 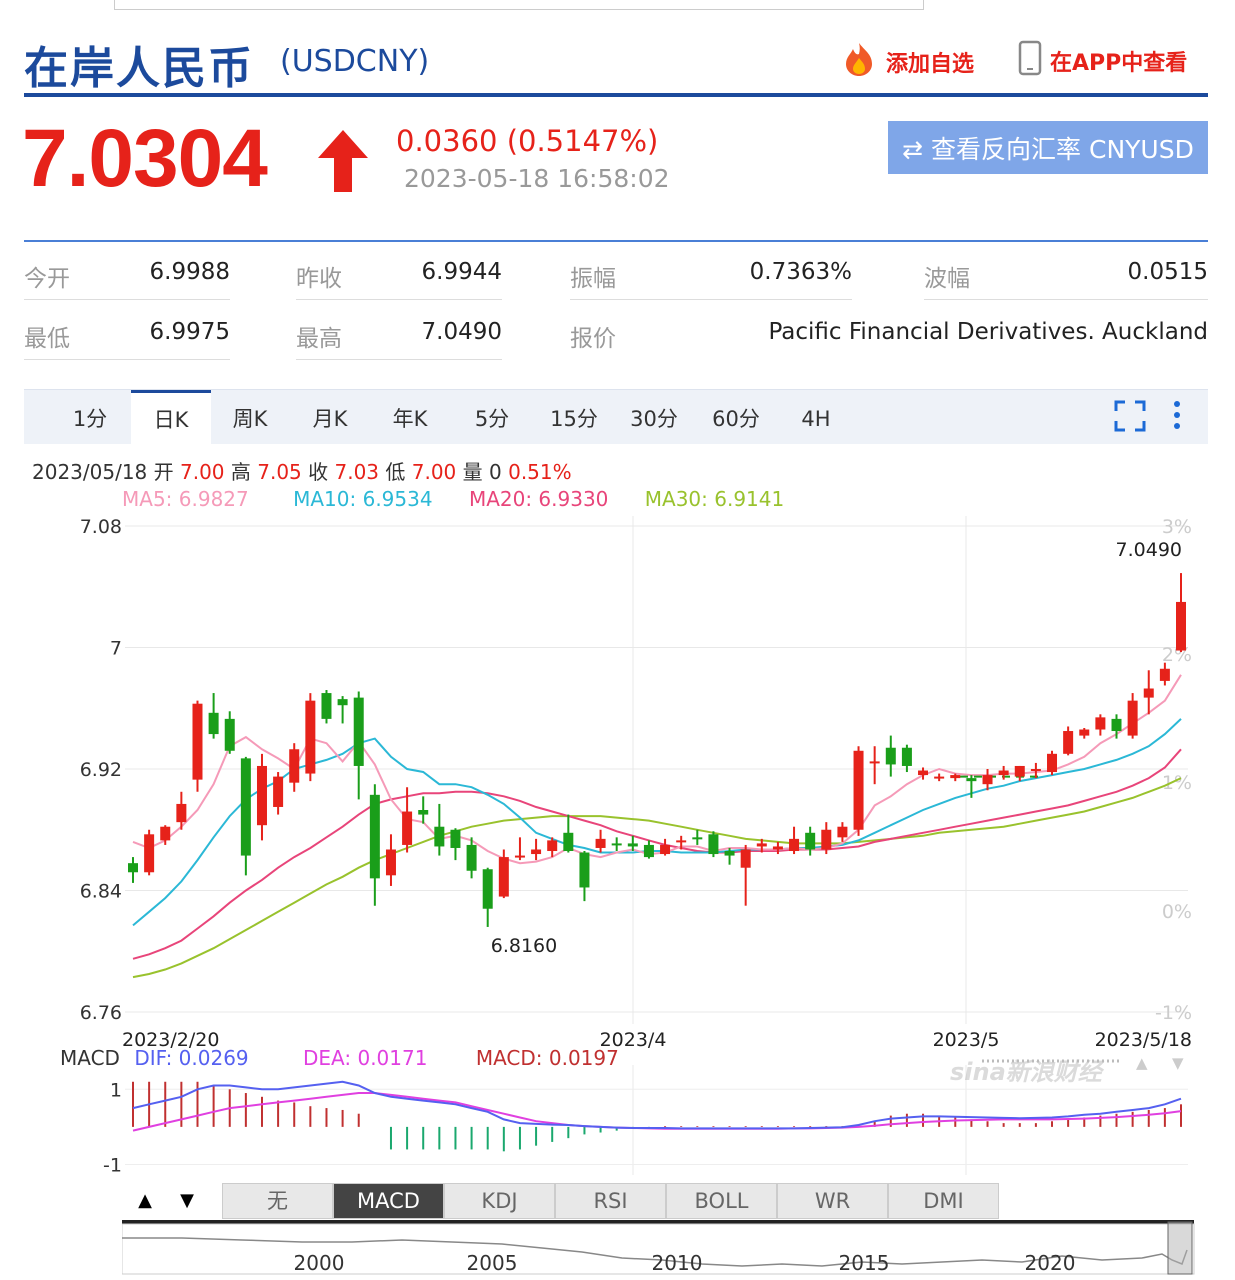 What do you see at coordinates (659, 1249) in the screenshot?
I see `range-navigator: 2000 2005 2010 2015 2020` at bounding box center [659, 1249].